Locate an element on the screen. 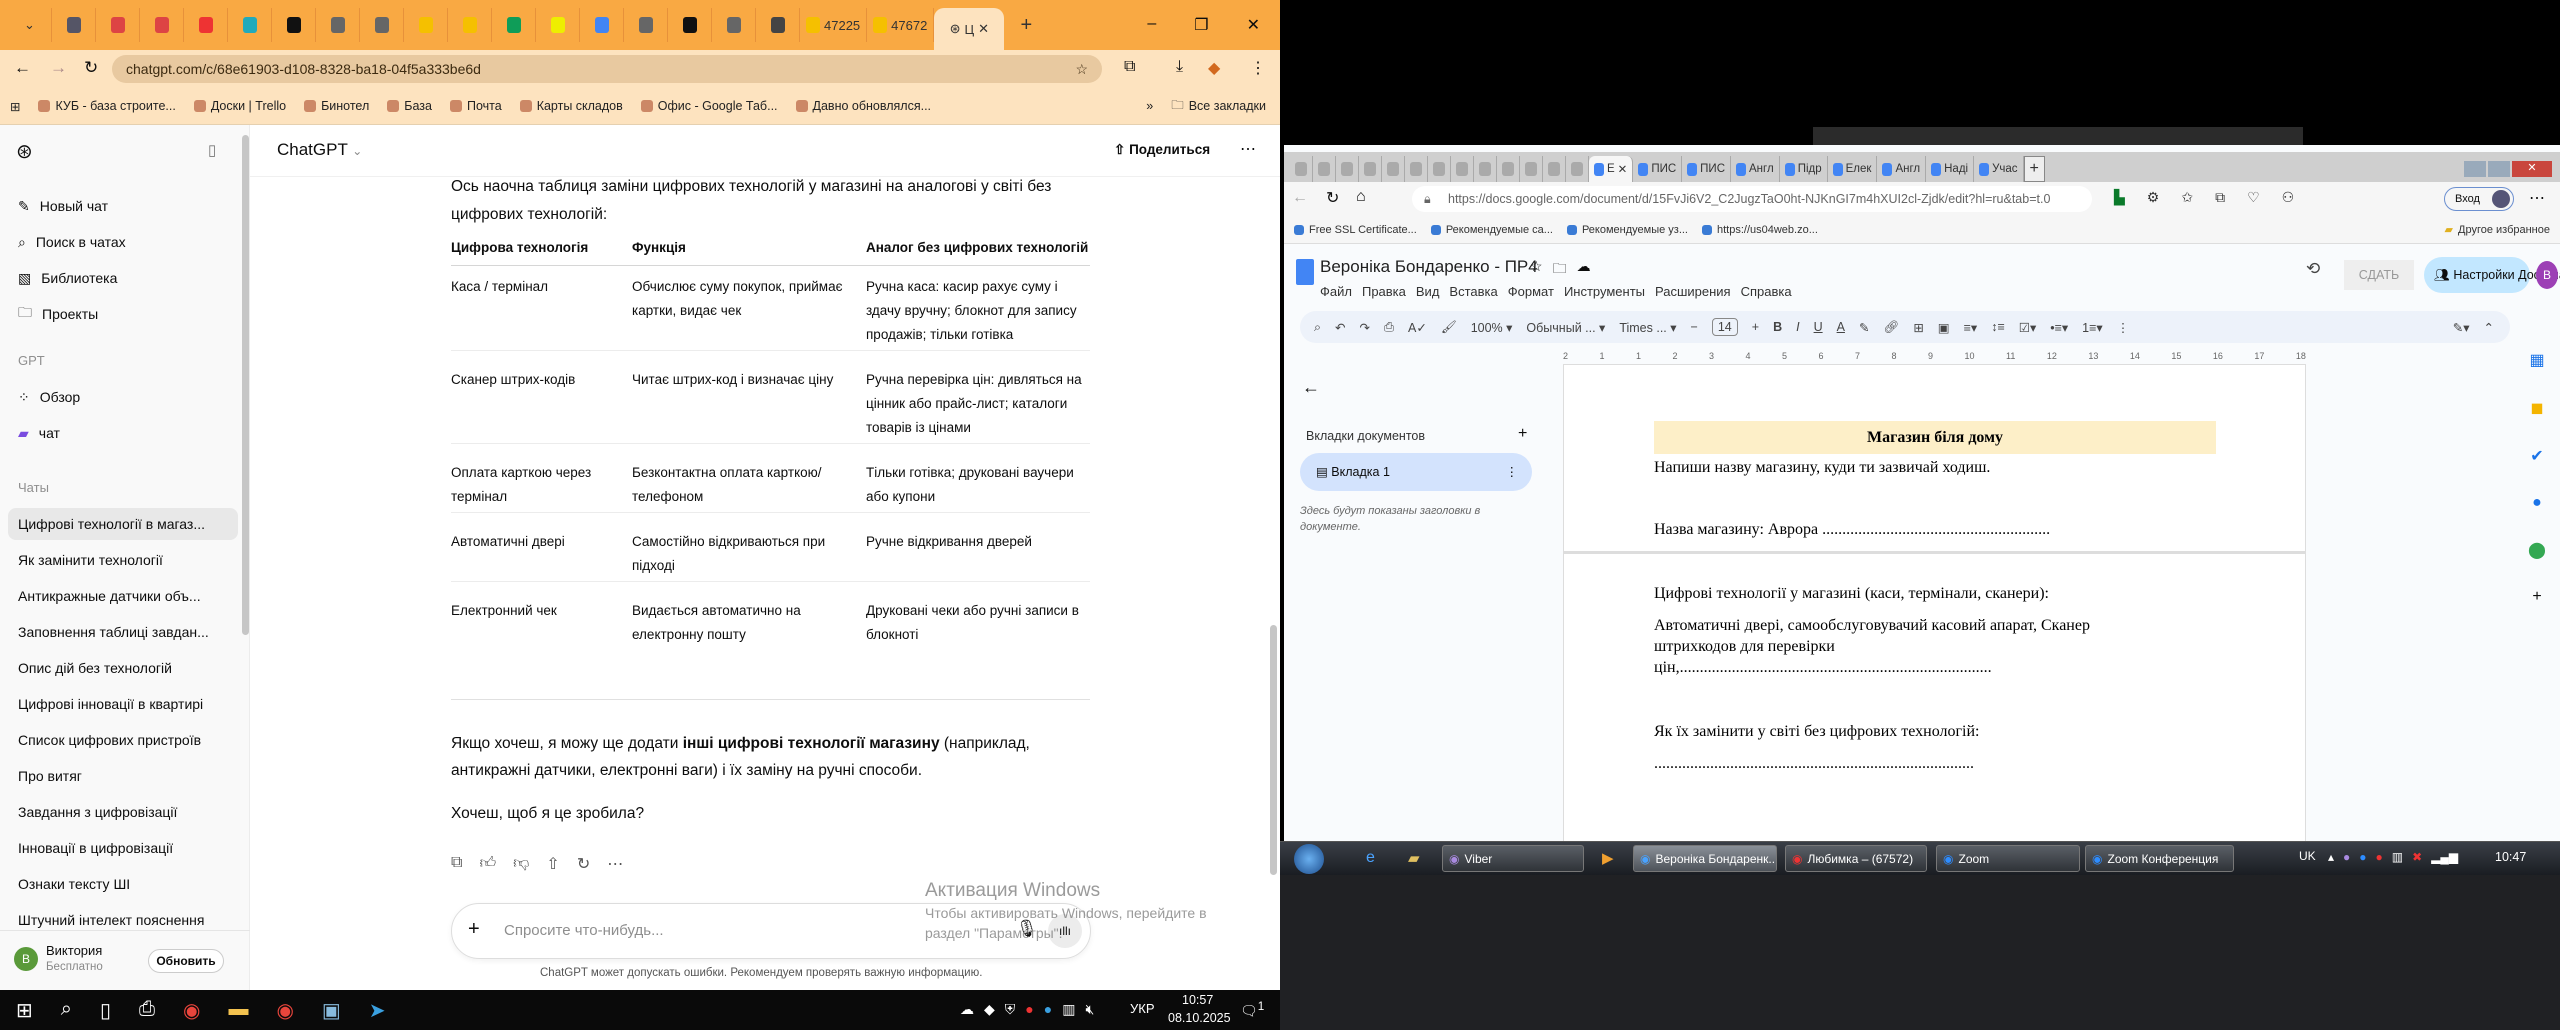  model-selector: ChatGPT ⌄ is located at coordinates (319, 150).